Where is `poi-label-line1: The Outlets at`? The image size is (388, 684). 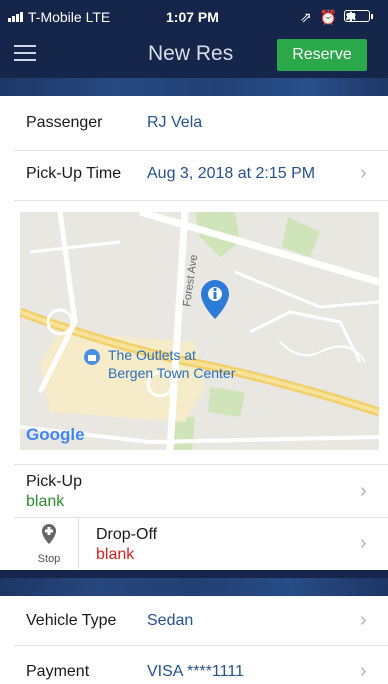
poi-label-line1: The Outlets at is located at coordinates (152, 355).